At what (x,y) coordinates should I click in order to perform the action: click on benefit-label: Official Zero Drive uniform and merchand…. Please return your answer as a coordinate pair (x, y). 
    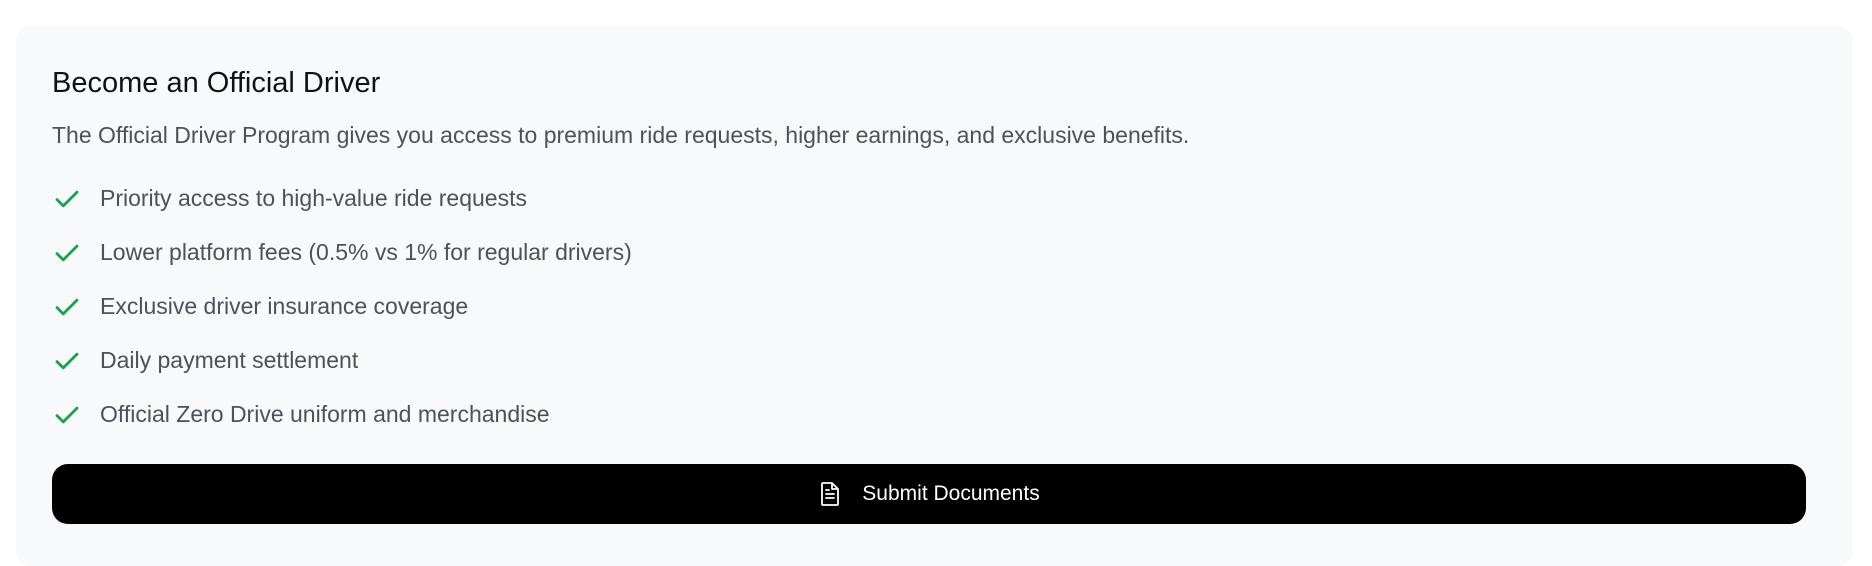
    Looking at the image, I should click on (325, 413).